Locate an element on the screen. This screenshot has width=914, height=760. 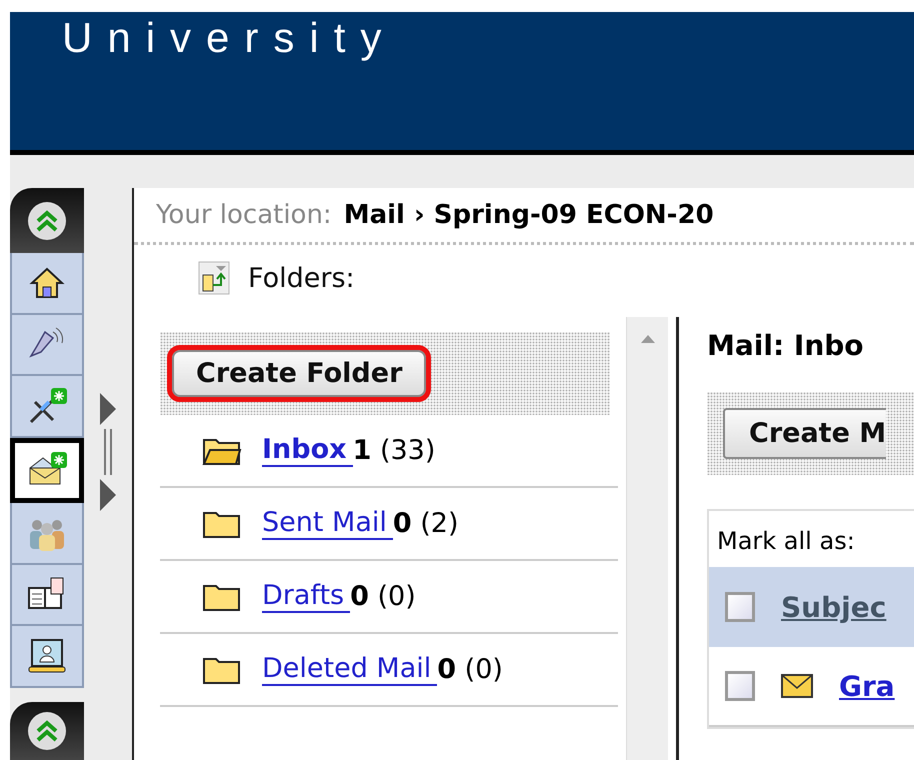
message-subject-link: Gra is located at coordinates (867, 686).